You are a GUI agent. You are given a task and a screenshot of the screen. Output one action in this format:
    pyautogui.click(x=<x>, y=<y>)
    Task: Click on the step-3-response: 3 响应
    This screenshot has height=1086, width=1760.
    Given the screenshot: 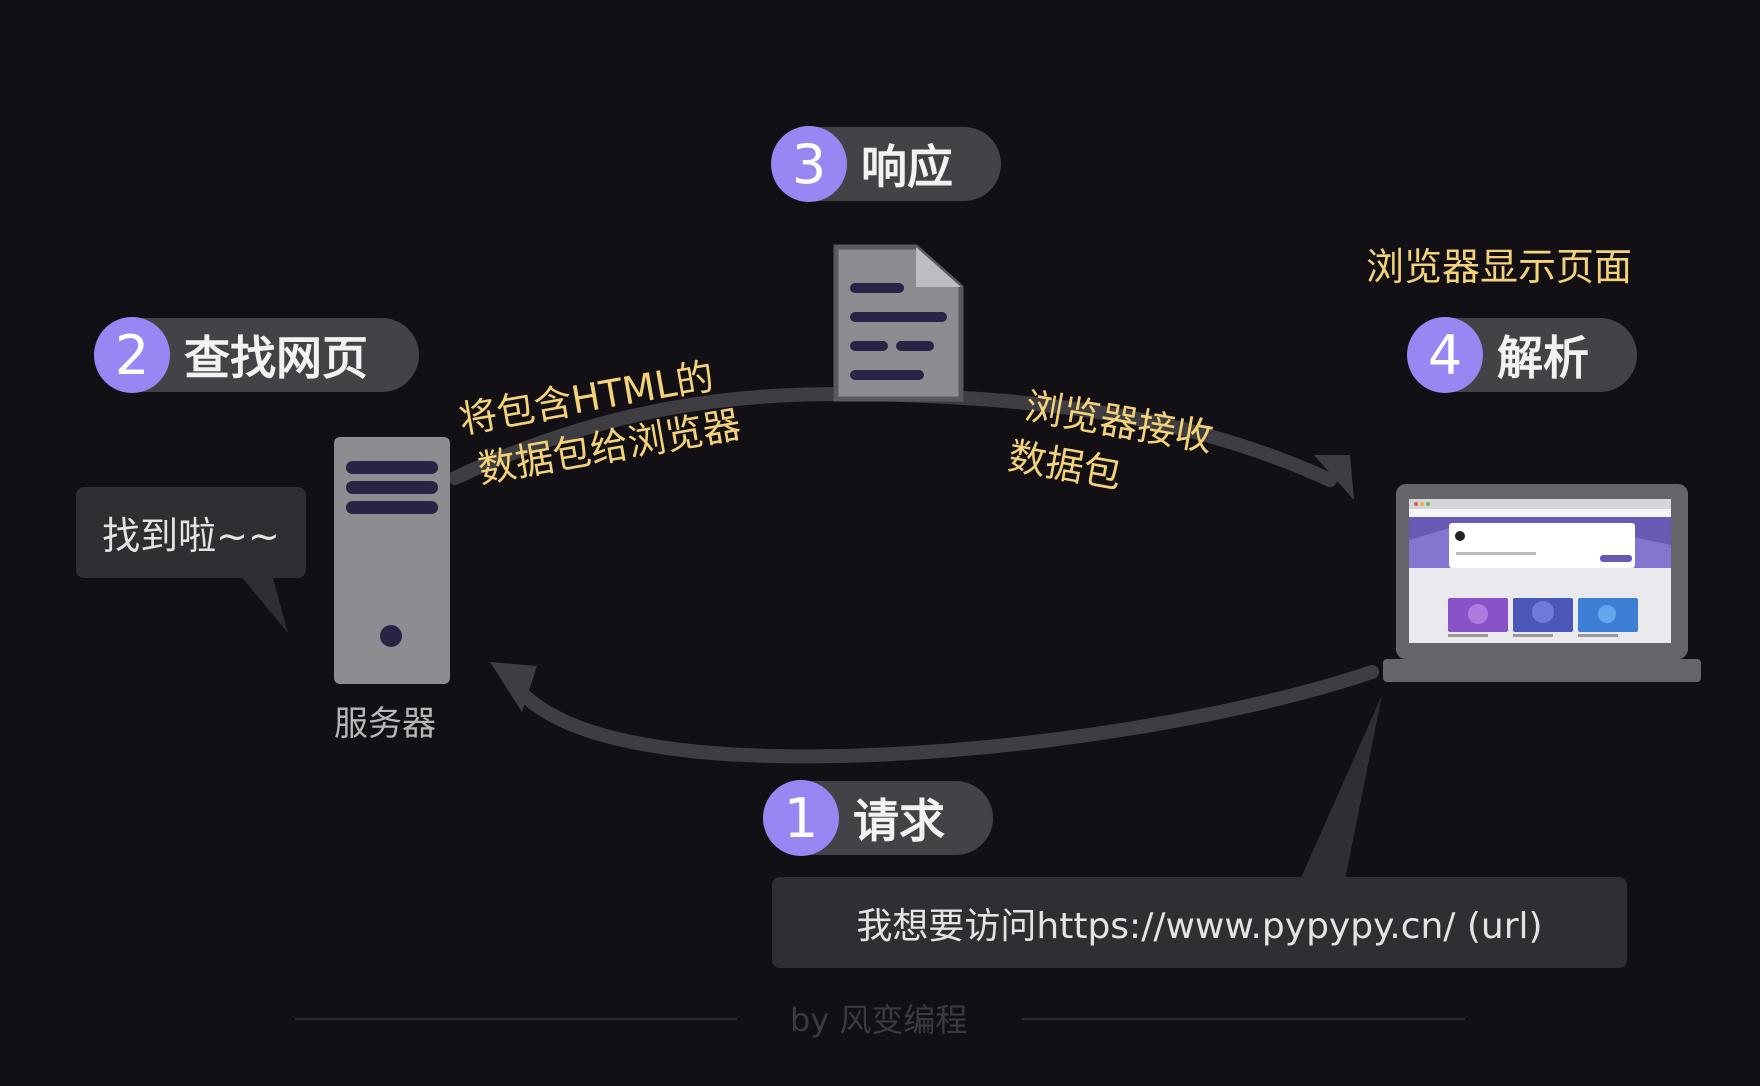 What is the action you would take?
    pyautogui.click(x=886, y=164)
    